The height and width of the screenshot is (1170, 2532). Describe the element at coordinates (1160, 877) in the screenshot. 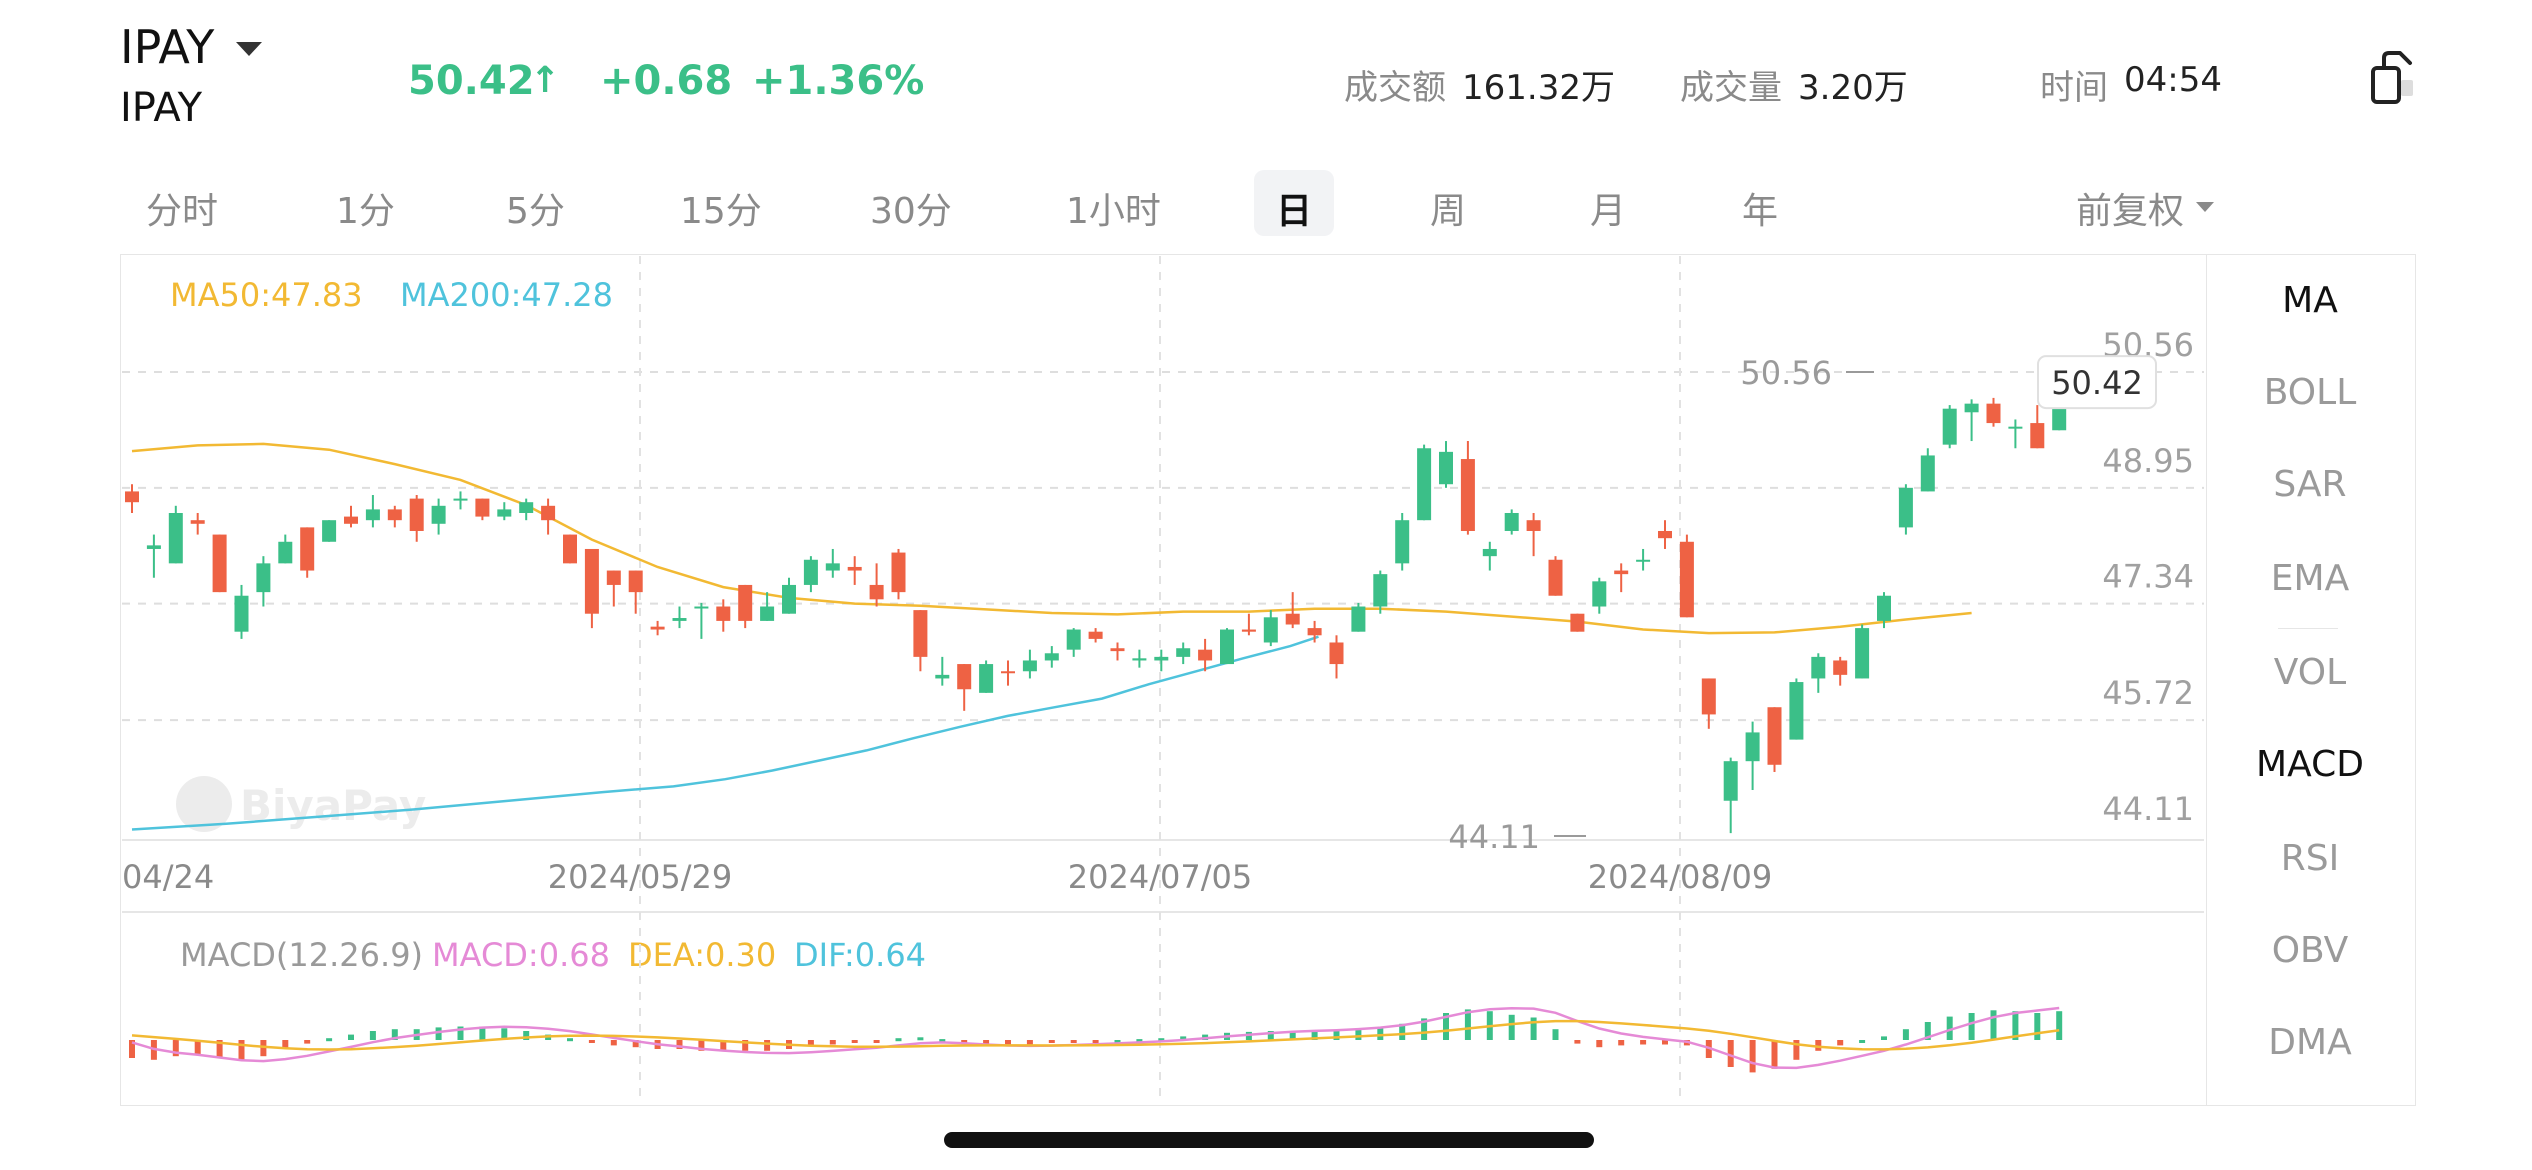

I see `x-axis-label: 2024/07/05` at that location.